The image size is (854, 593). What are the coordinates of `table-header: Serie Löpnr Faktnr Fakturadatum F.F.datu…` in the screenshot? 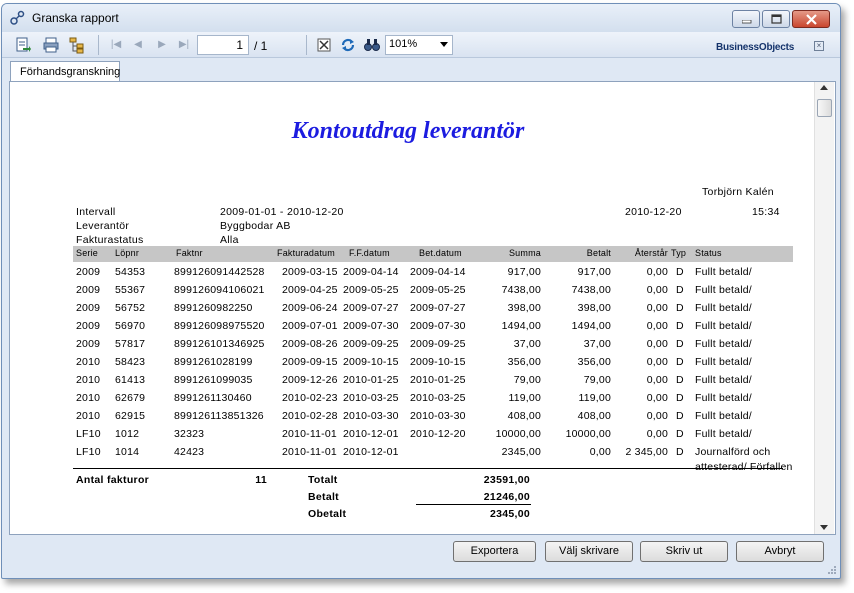 It's located at (433, 254).